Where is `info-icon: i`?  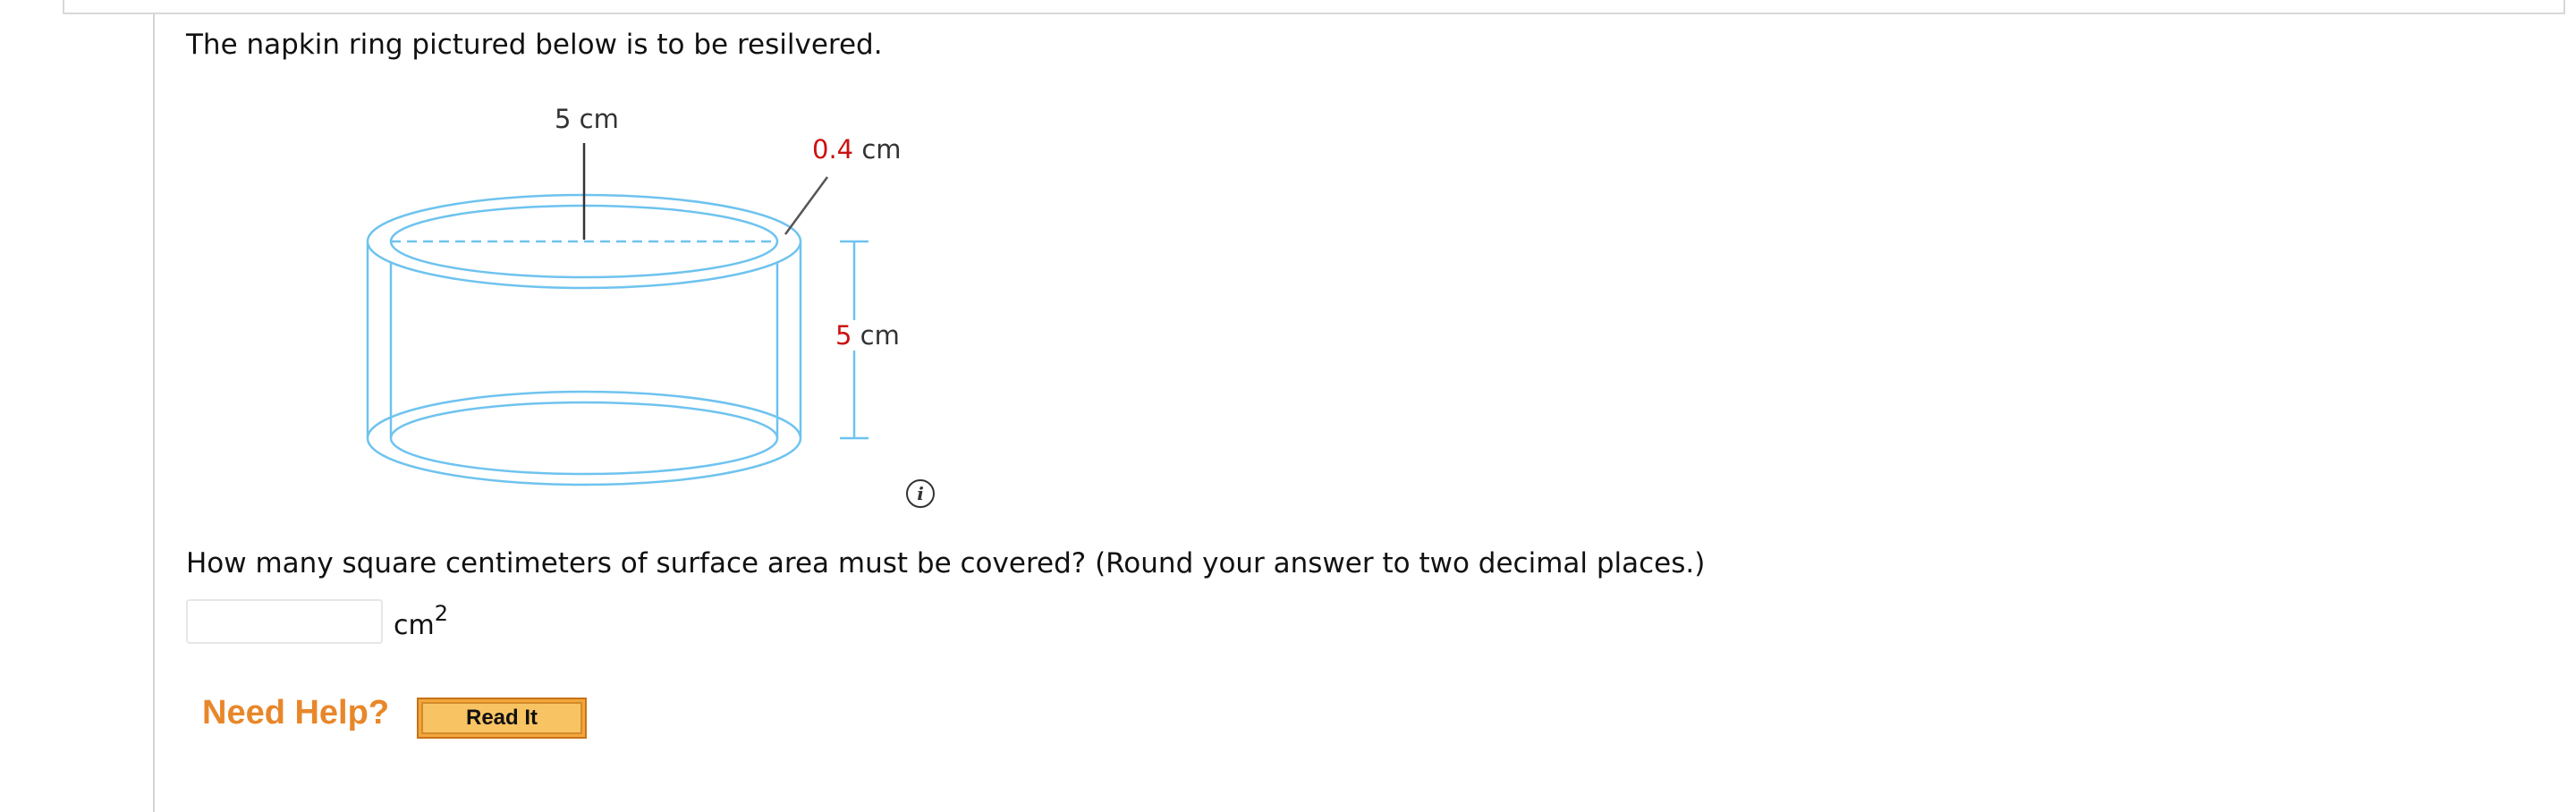 info-icon: i is located at coordinates (920, 494).